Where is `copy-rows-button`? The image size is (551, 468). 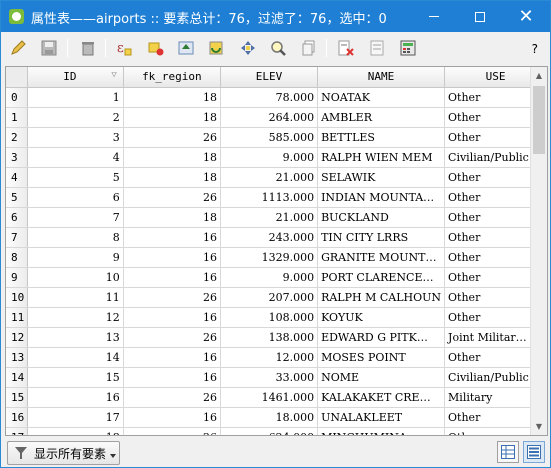 copy-rows-button is located at coordinates (309, 48).